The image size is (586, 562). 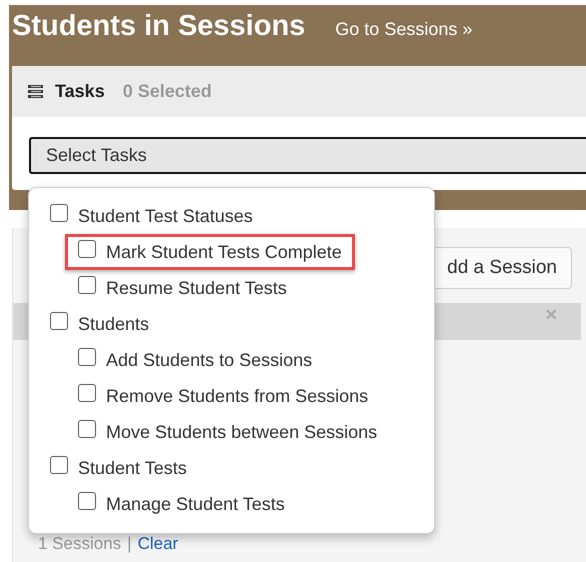 What do you see at coordinates (80, 544) in the screenshot?
I see `sessions-count: 1 Sessions` at bounding box center [80, 544].